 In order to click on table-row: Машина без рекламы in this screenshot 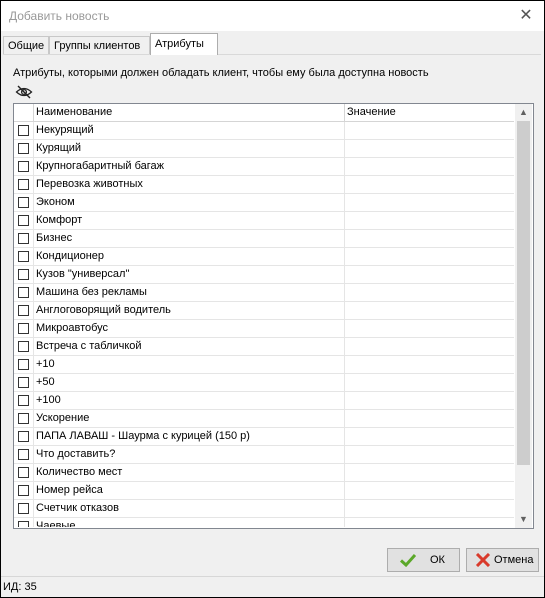, I will do `click(264, 293)`.